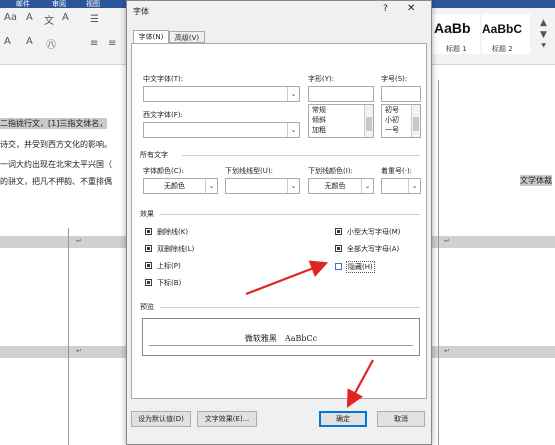  What do you see at coordinates (287, 278) in the screenshot?
I see `arrow-to-hidden` at bounding box center [287, 278].